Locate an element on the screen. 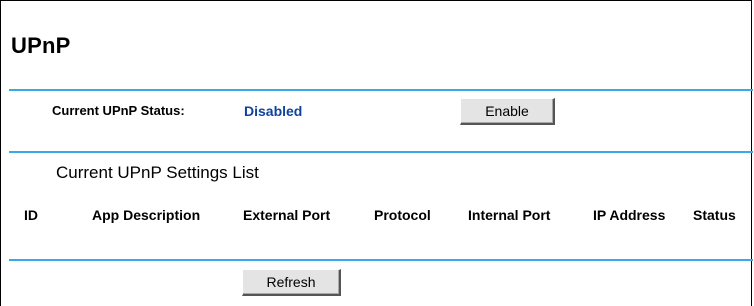  column-header-internal-port: Internal Port is located at coordinates (509, 215).